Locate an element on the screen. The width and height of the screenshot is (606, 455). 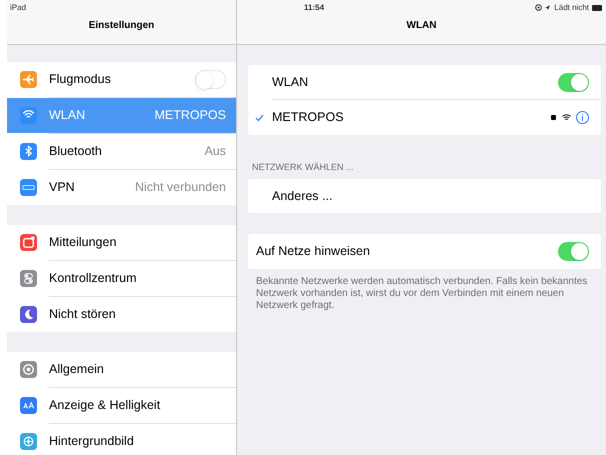
wifi-icon is located at coordinates (566, 117).